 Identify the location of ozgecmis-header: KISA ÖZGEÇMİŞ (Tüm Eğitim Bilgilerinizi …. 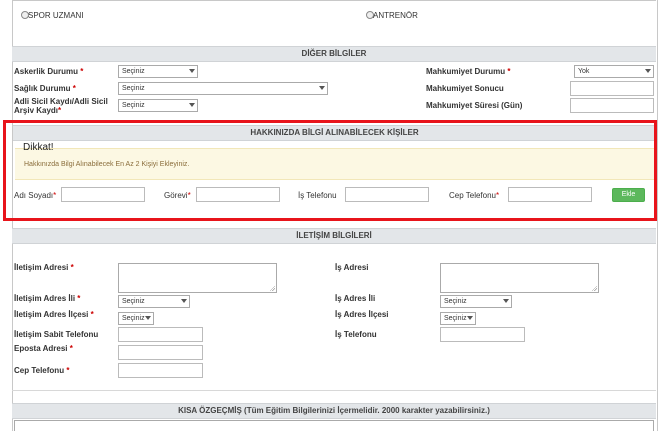
(334, 411).